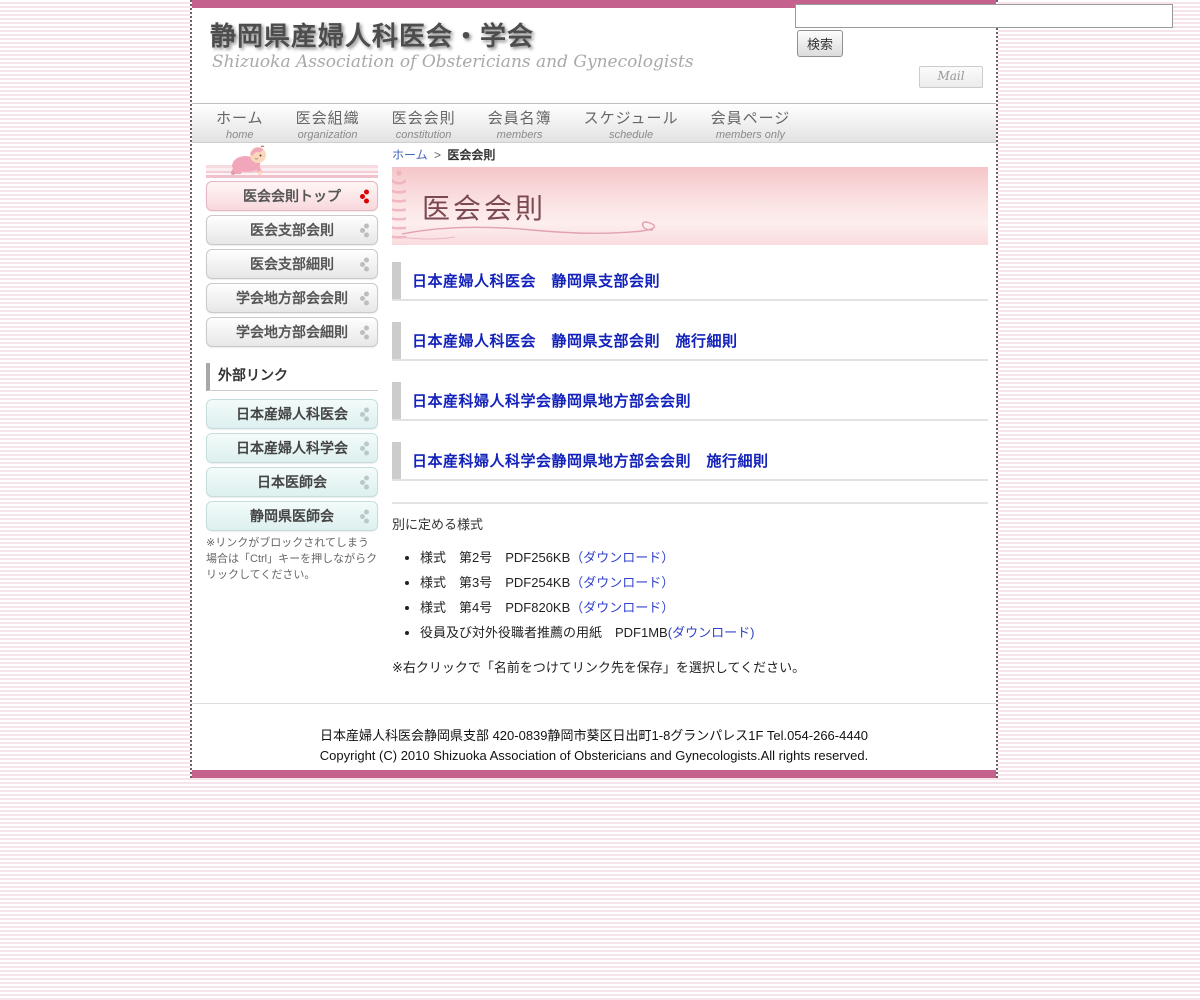 The width and height of the screenshot is (1200, 1000). What do you see at coordinates (631, 135) in the screenshot?
I see `nav-sublabel: schedule` at bounding box center [631, 135].